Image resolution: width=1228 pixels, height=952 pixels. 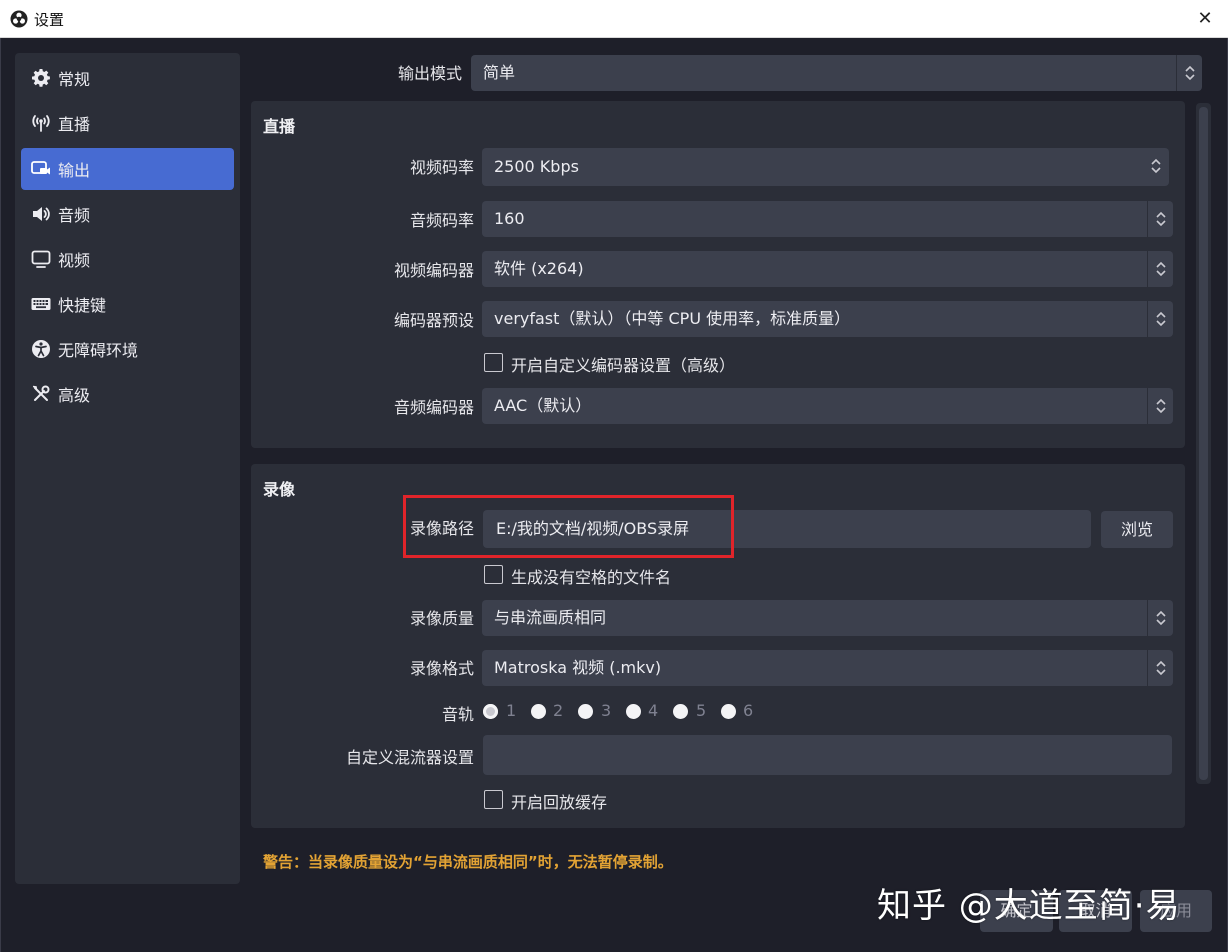 What do you see at coordinates (279, 489) in the screenshot?
I see `recording-group-title: 录像` at bounding box center [279, 489].